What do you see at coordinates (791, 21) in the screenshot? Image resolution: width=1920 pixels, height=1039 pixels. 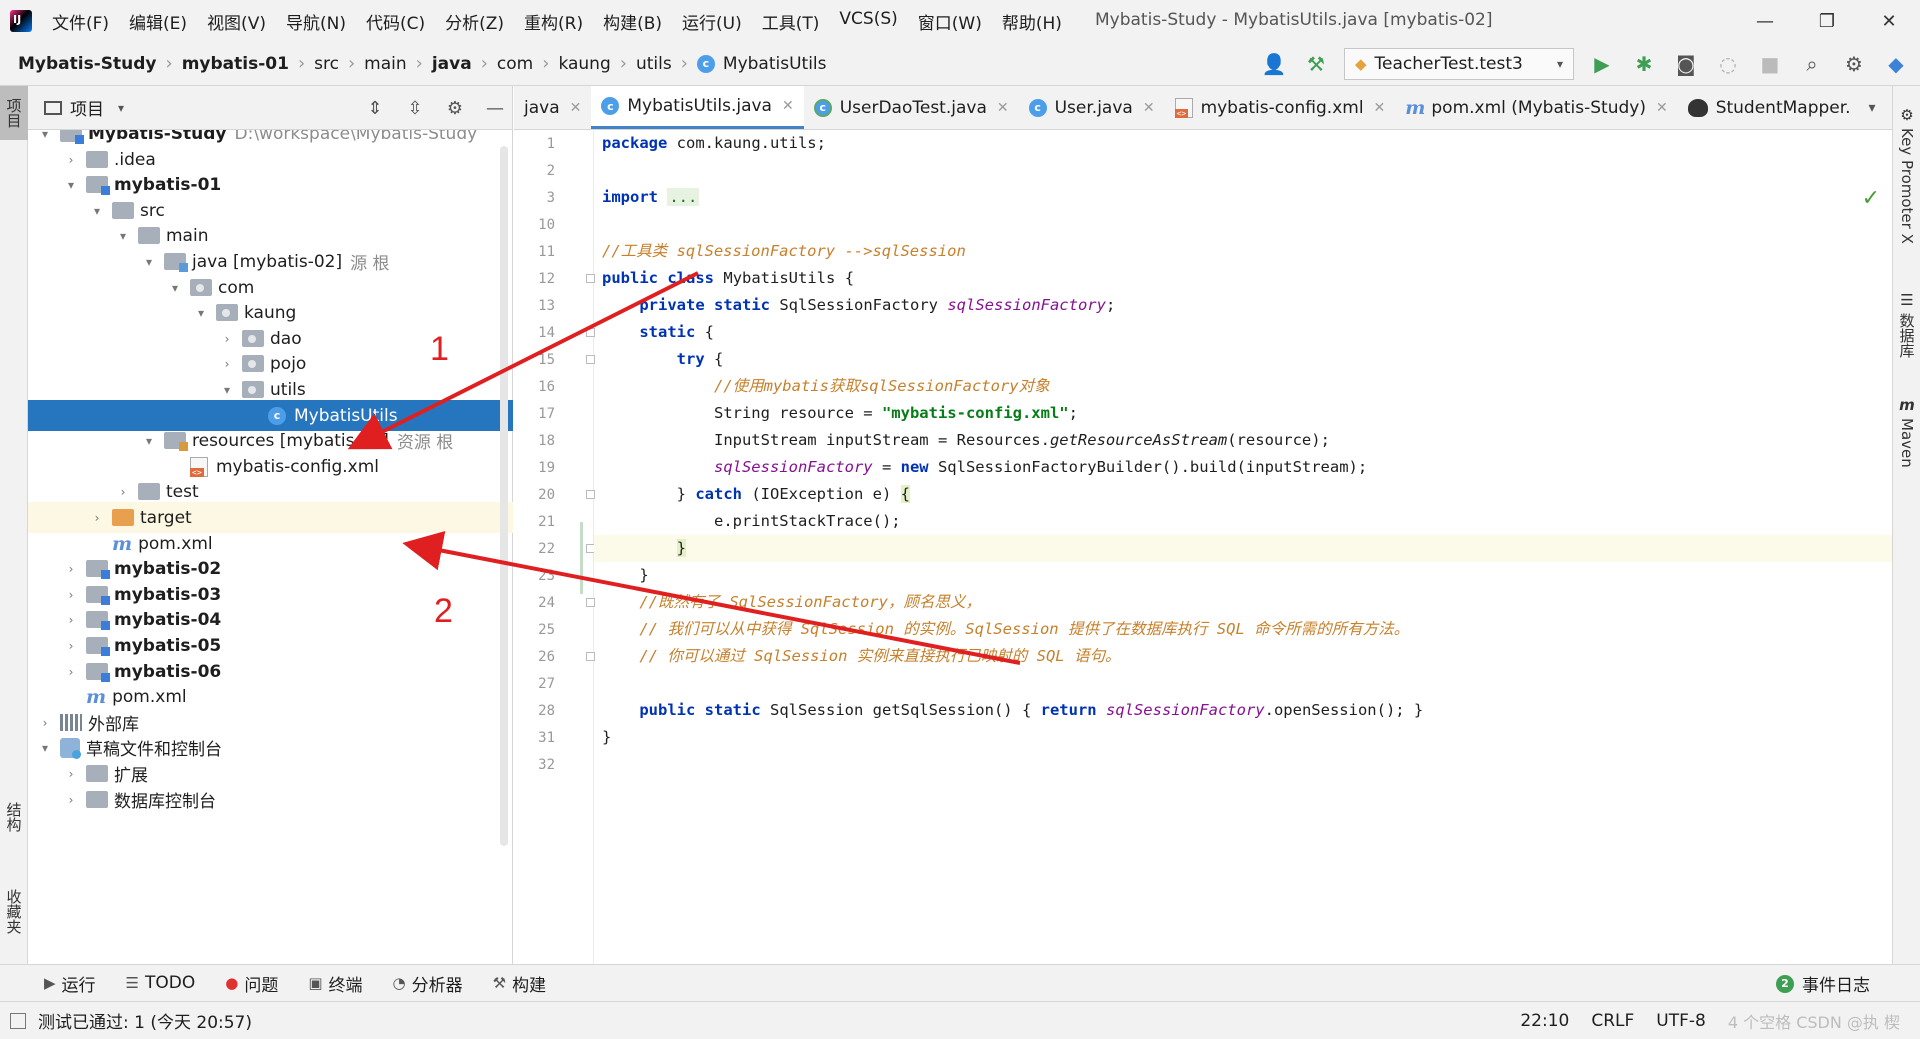 I see `menu-item: 工具(T)` at bounding box center [791, 21].